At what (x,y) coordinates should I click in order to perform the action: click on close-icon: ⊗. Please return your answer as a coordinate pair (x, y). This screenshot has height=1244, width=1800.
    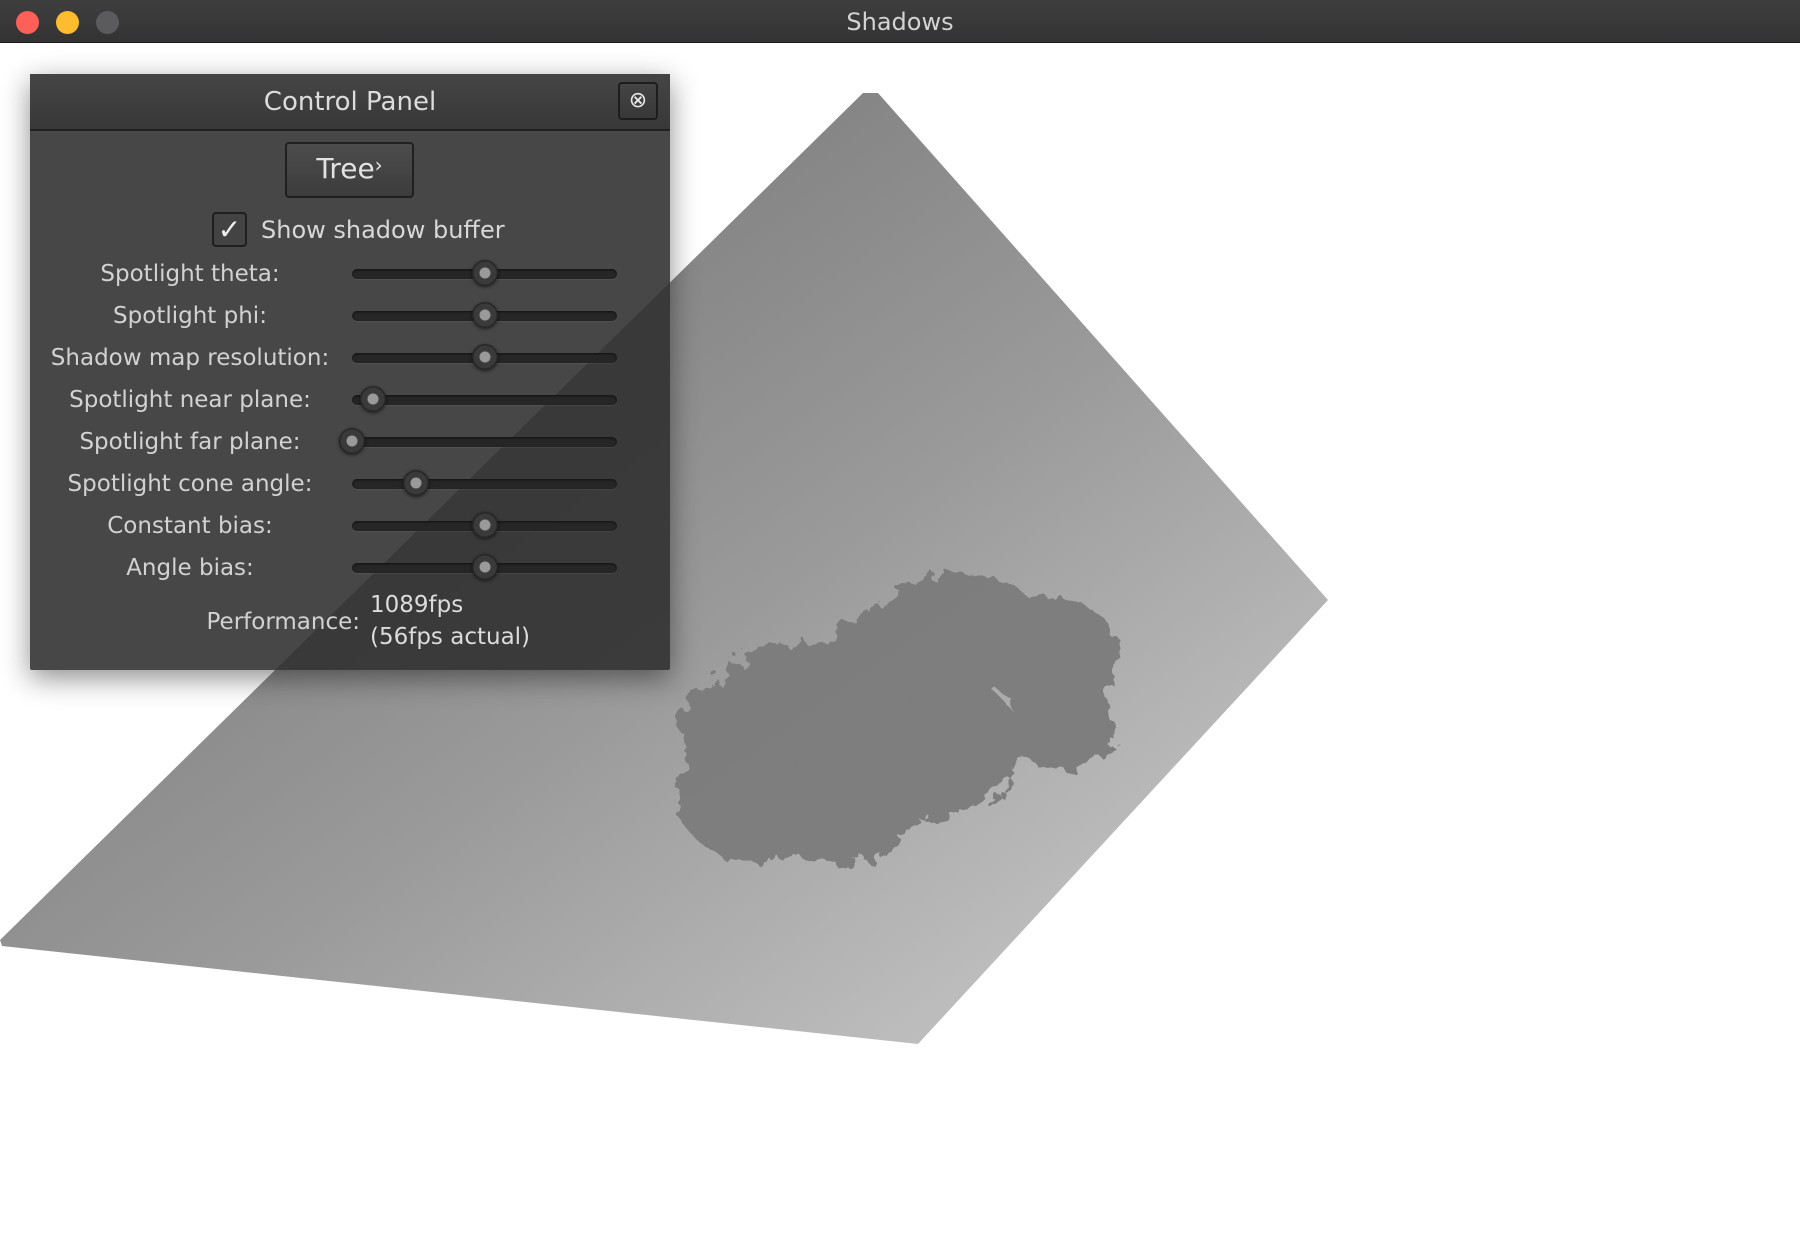
    Looking at the image, I should click on (638, 100).